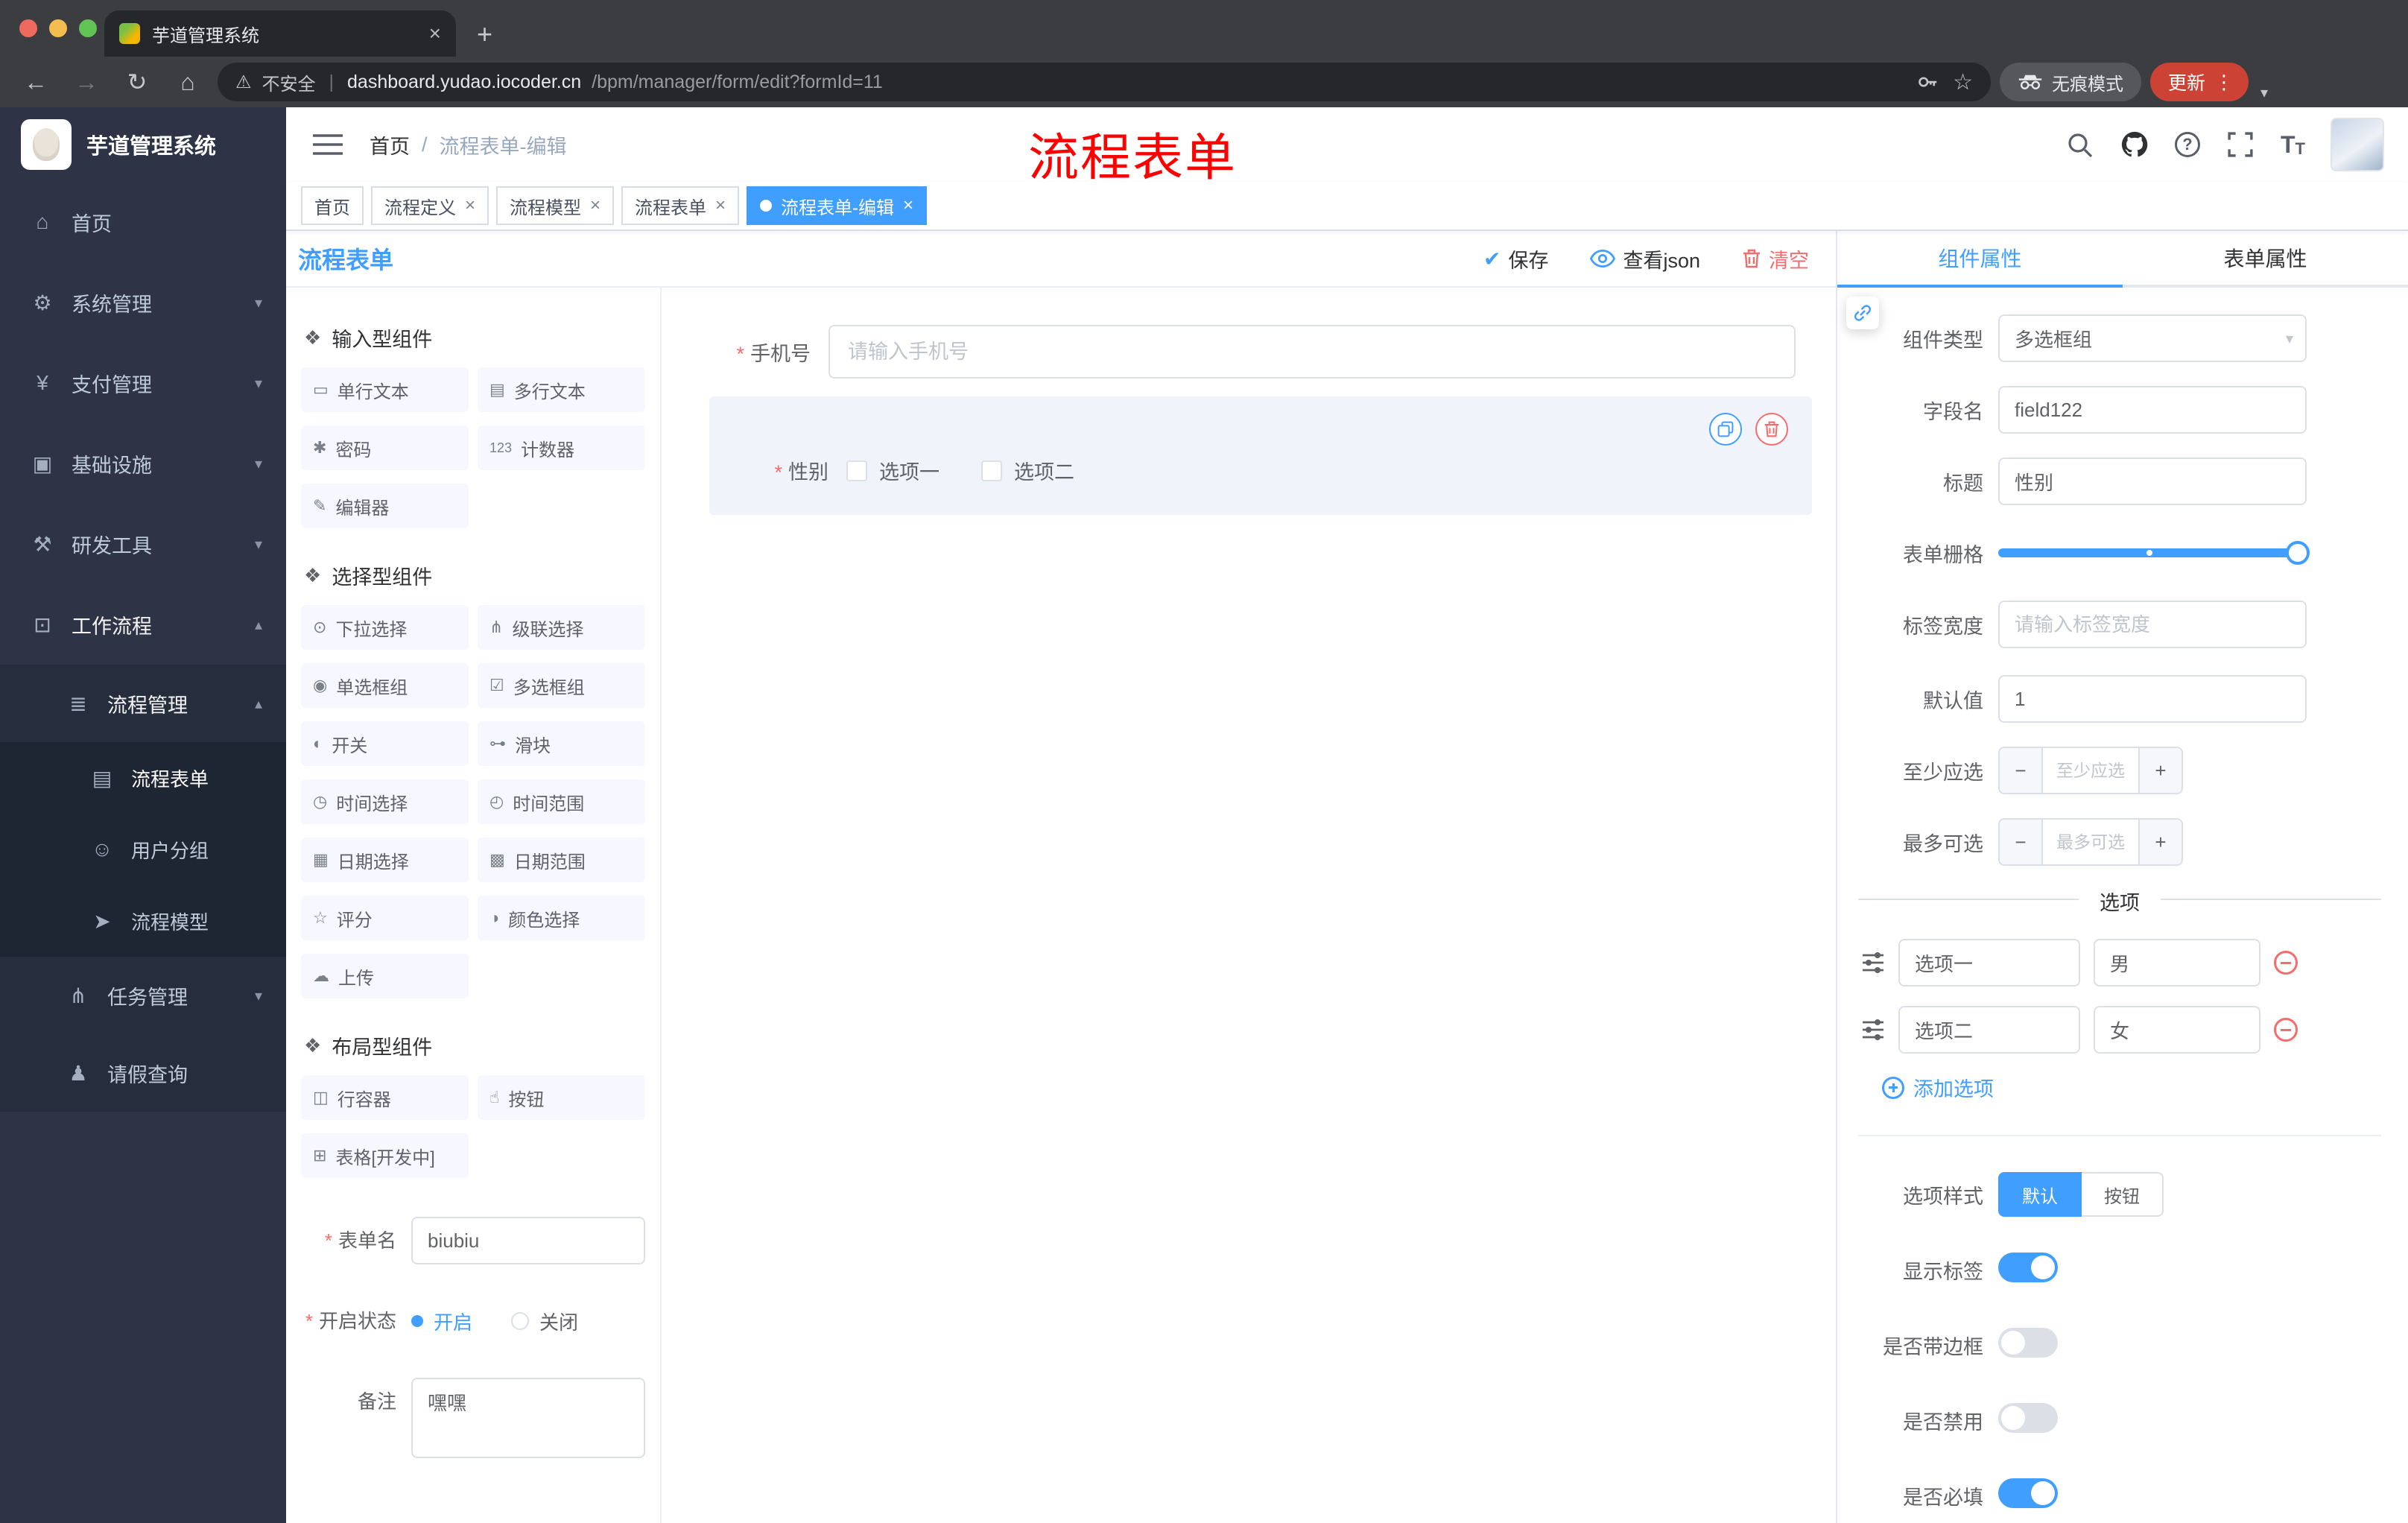 This screenshot has height=1523, width=2408. I want to click on window-minimize-button, so click(58, 28).